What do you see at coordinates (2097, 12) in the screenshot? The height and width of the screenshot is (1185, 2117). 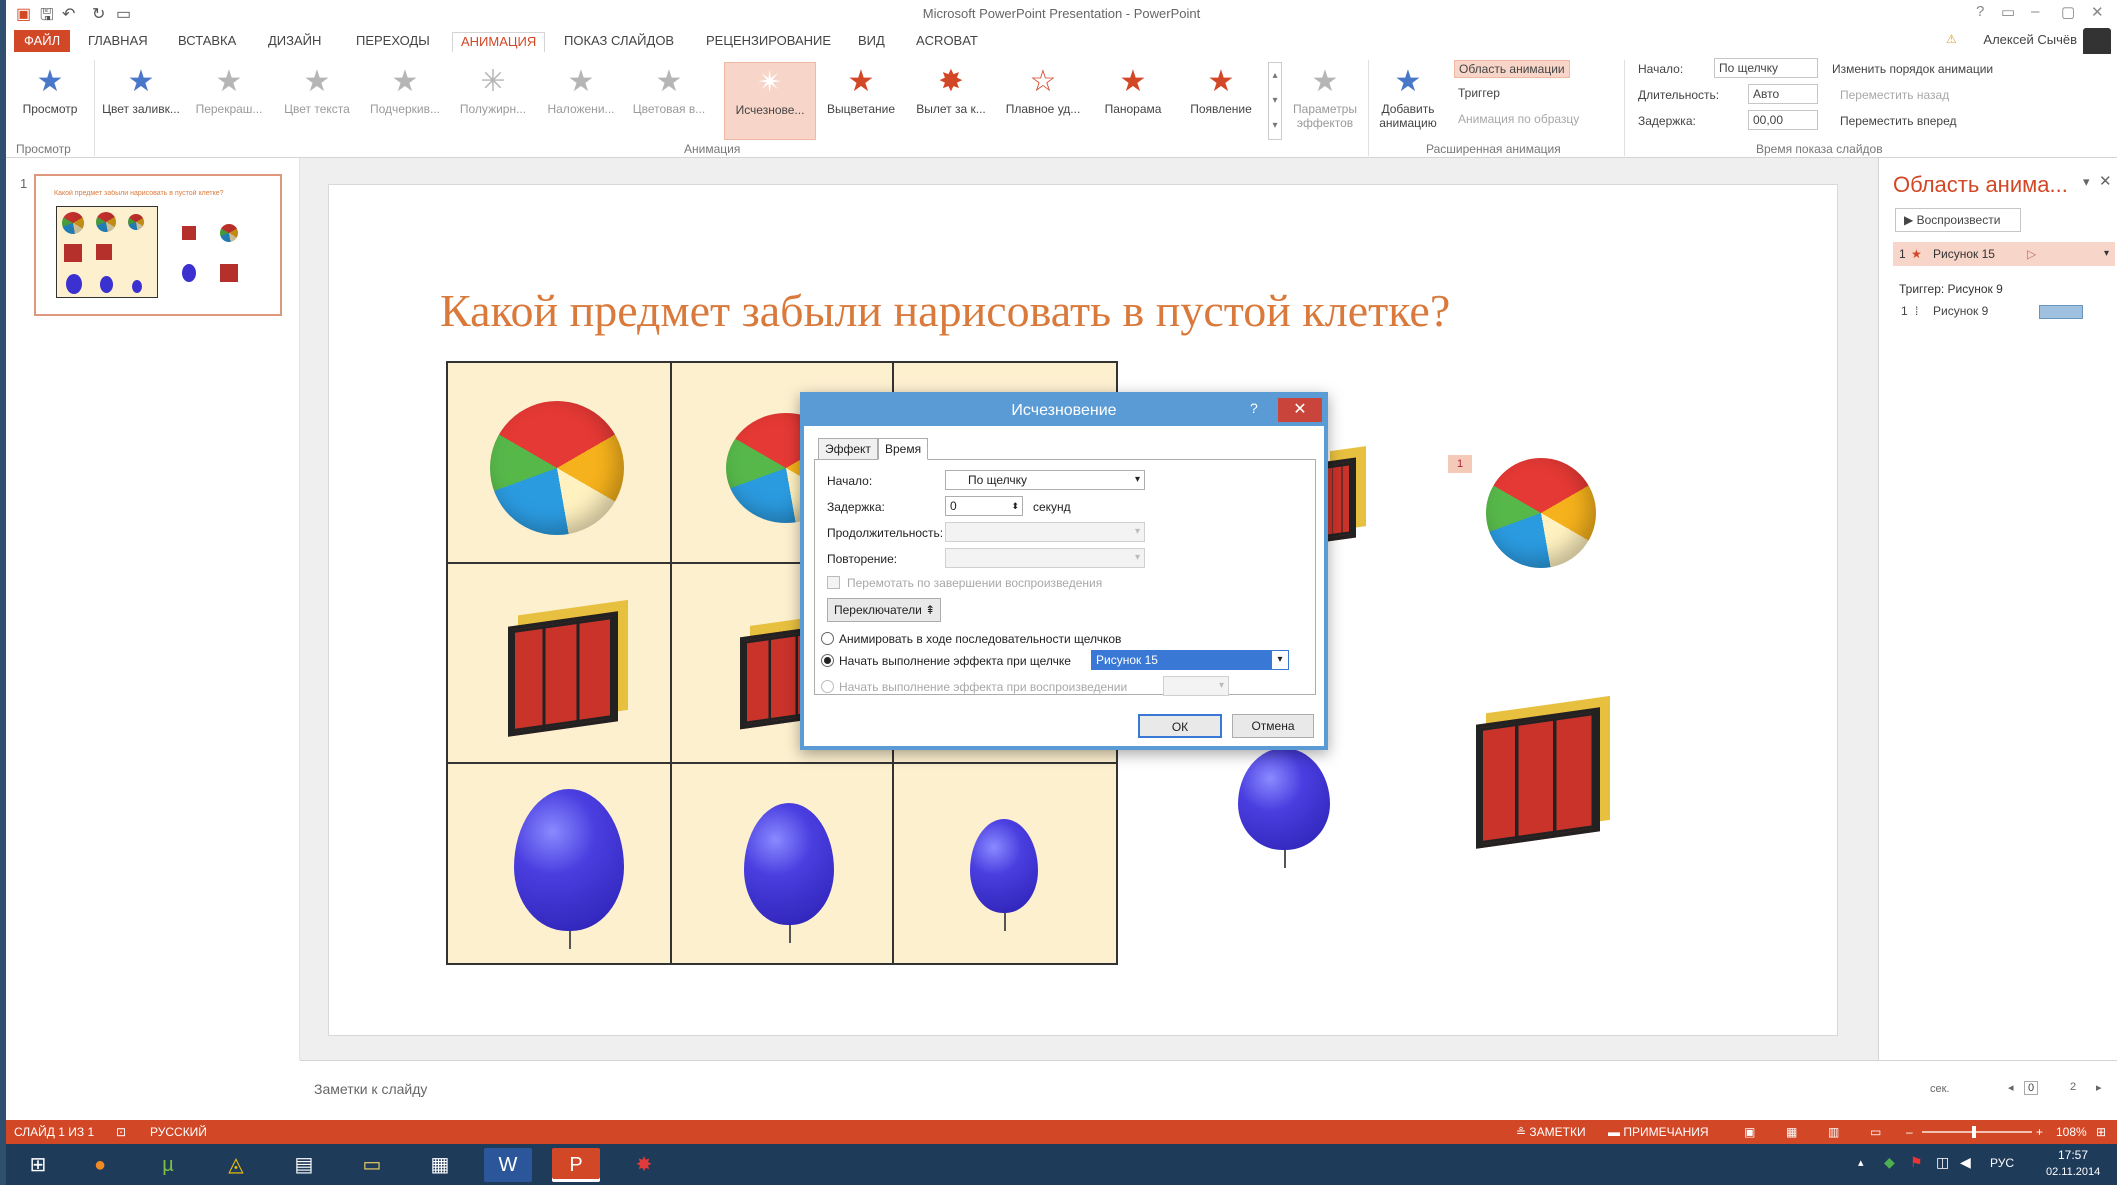 I see `close-icon: ✕` at bounding box center [2097, 12].